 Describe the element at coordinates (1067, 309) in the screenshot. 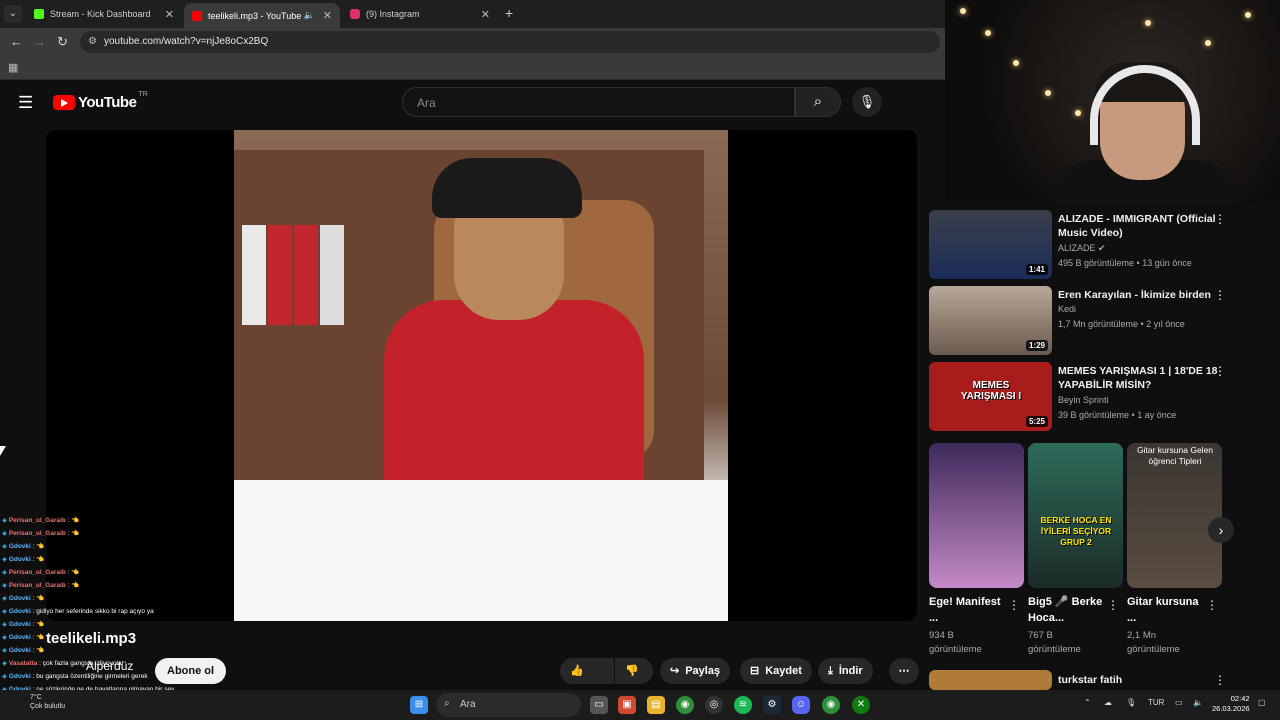

I see `sidebar-channel: Kedi` at that location.